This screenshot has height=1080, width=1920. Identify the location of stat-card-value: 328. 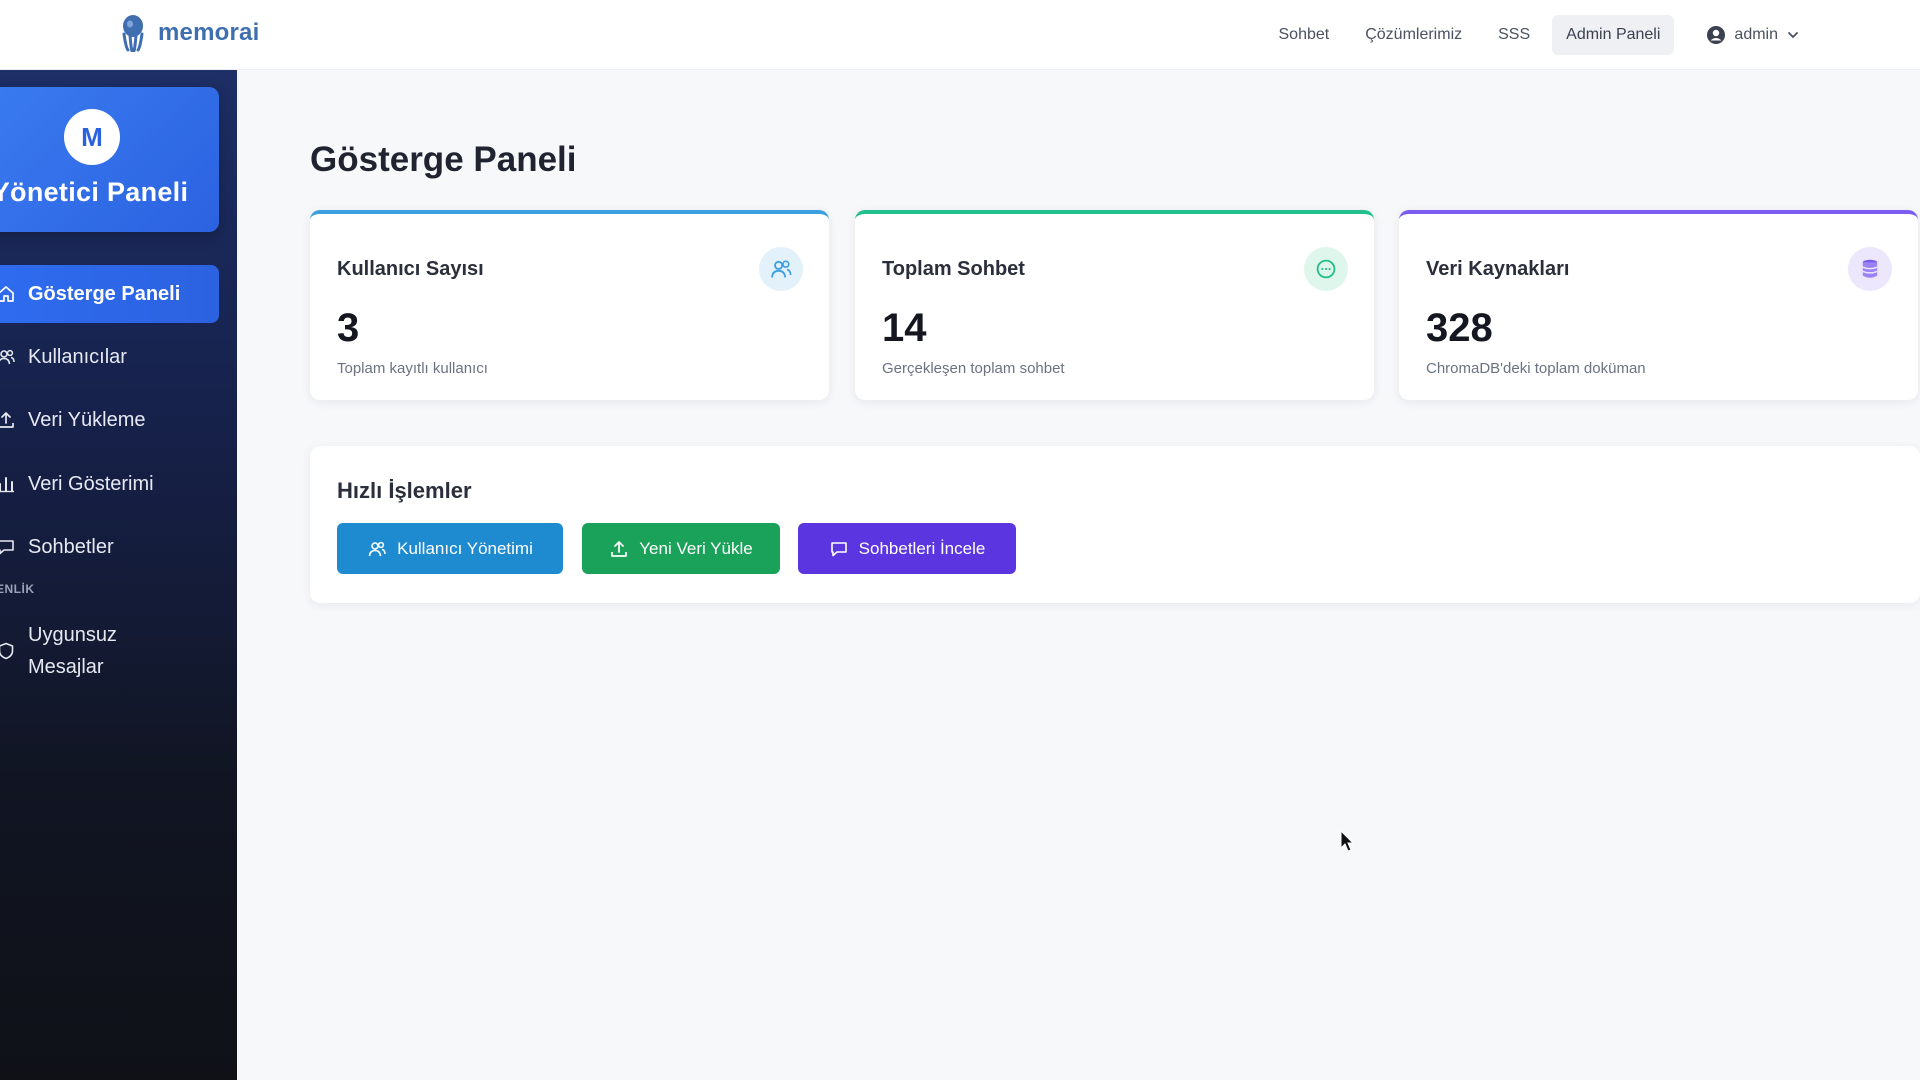
(1459, 328).